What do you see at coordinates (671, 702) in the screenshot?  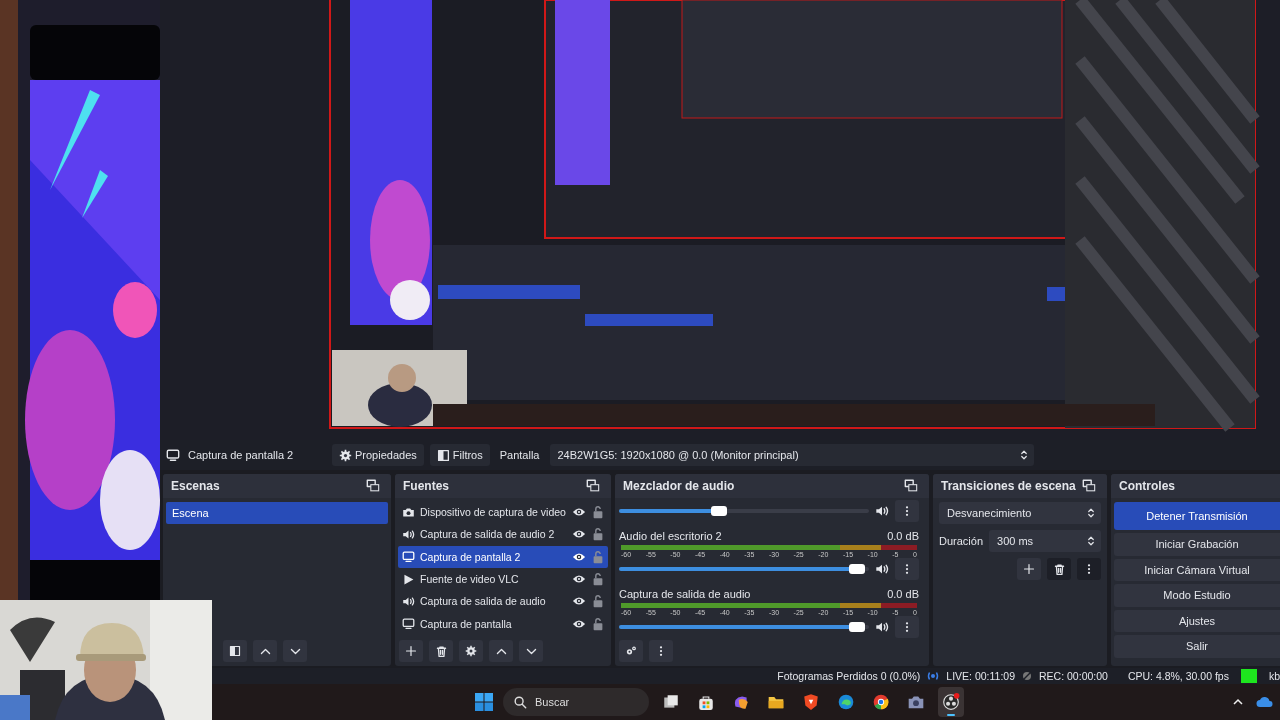 I see `windows-stack-icon` at bounding box center [671, 702].